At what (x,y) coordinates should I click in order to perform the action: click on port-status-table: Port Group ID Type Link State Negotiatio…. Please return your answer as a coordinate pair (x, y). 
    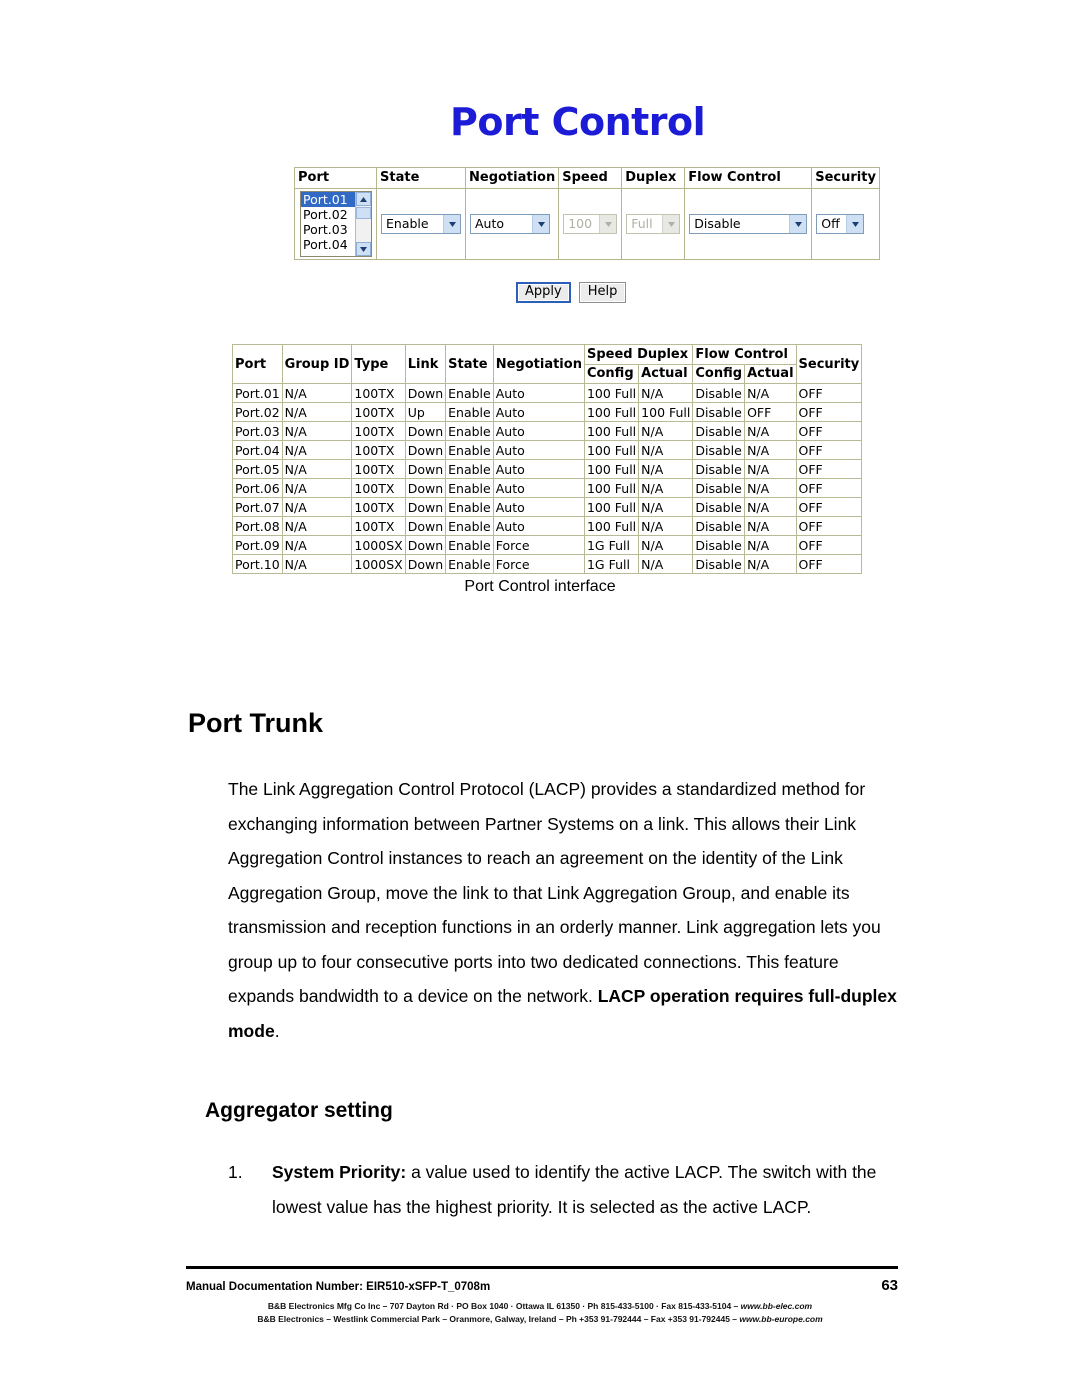
    Looking at the image, I should click on (547, 459).